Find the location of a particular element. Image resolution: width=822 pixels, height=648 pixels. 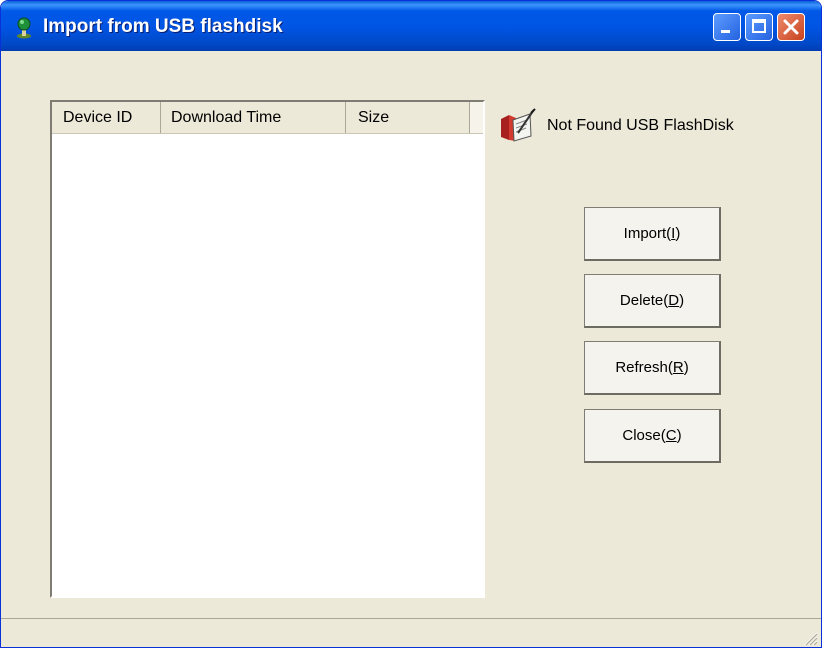

status-bar is located at coordinates (411, 632).